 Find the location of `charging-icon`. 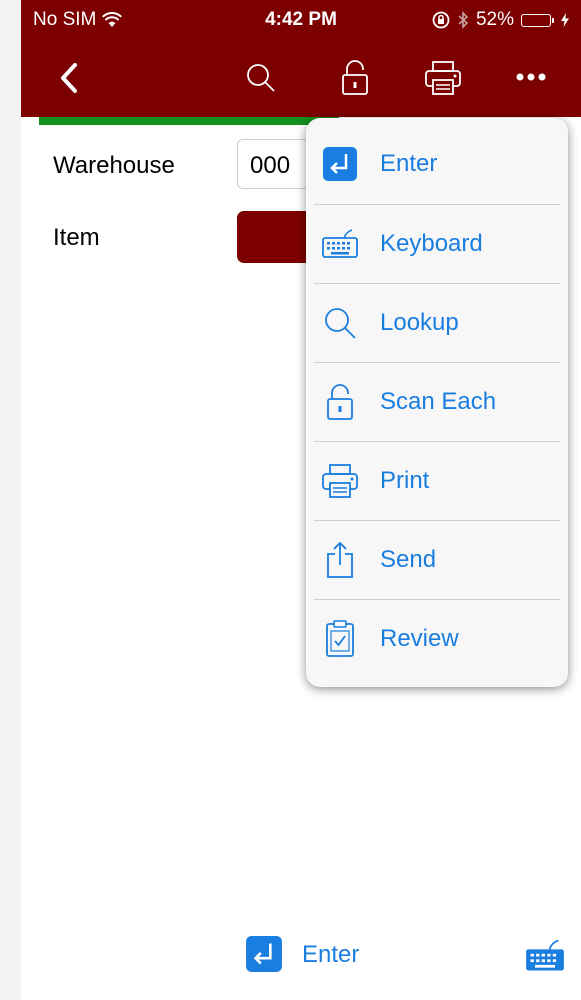

charging-icon is located at coordinates (565, 20).